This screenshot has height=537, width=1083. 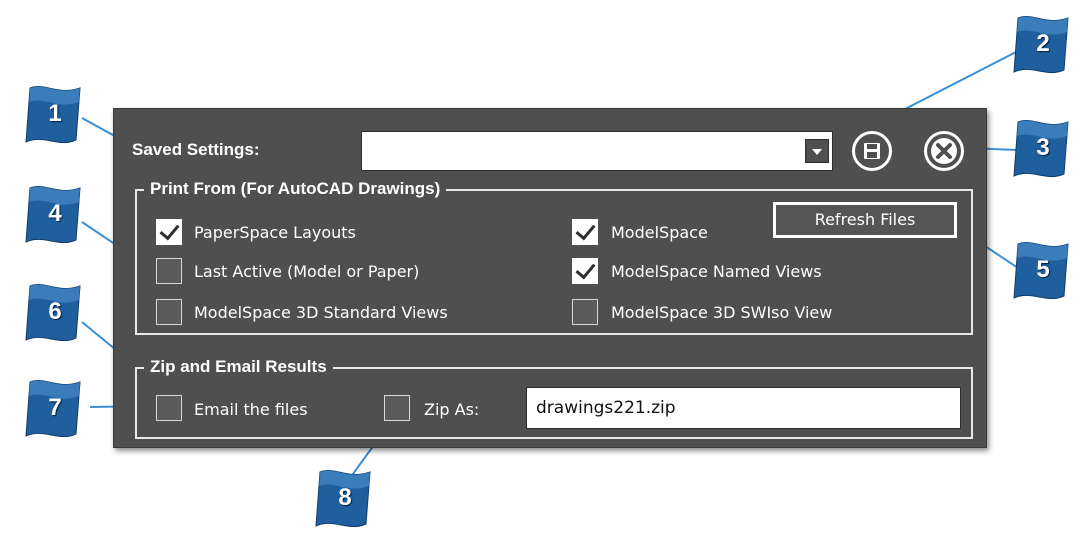 What do you see at coordinates (169, 408) in the screenshot?
I see `email-files-checkbox` at bounding box center [169, 408].